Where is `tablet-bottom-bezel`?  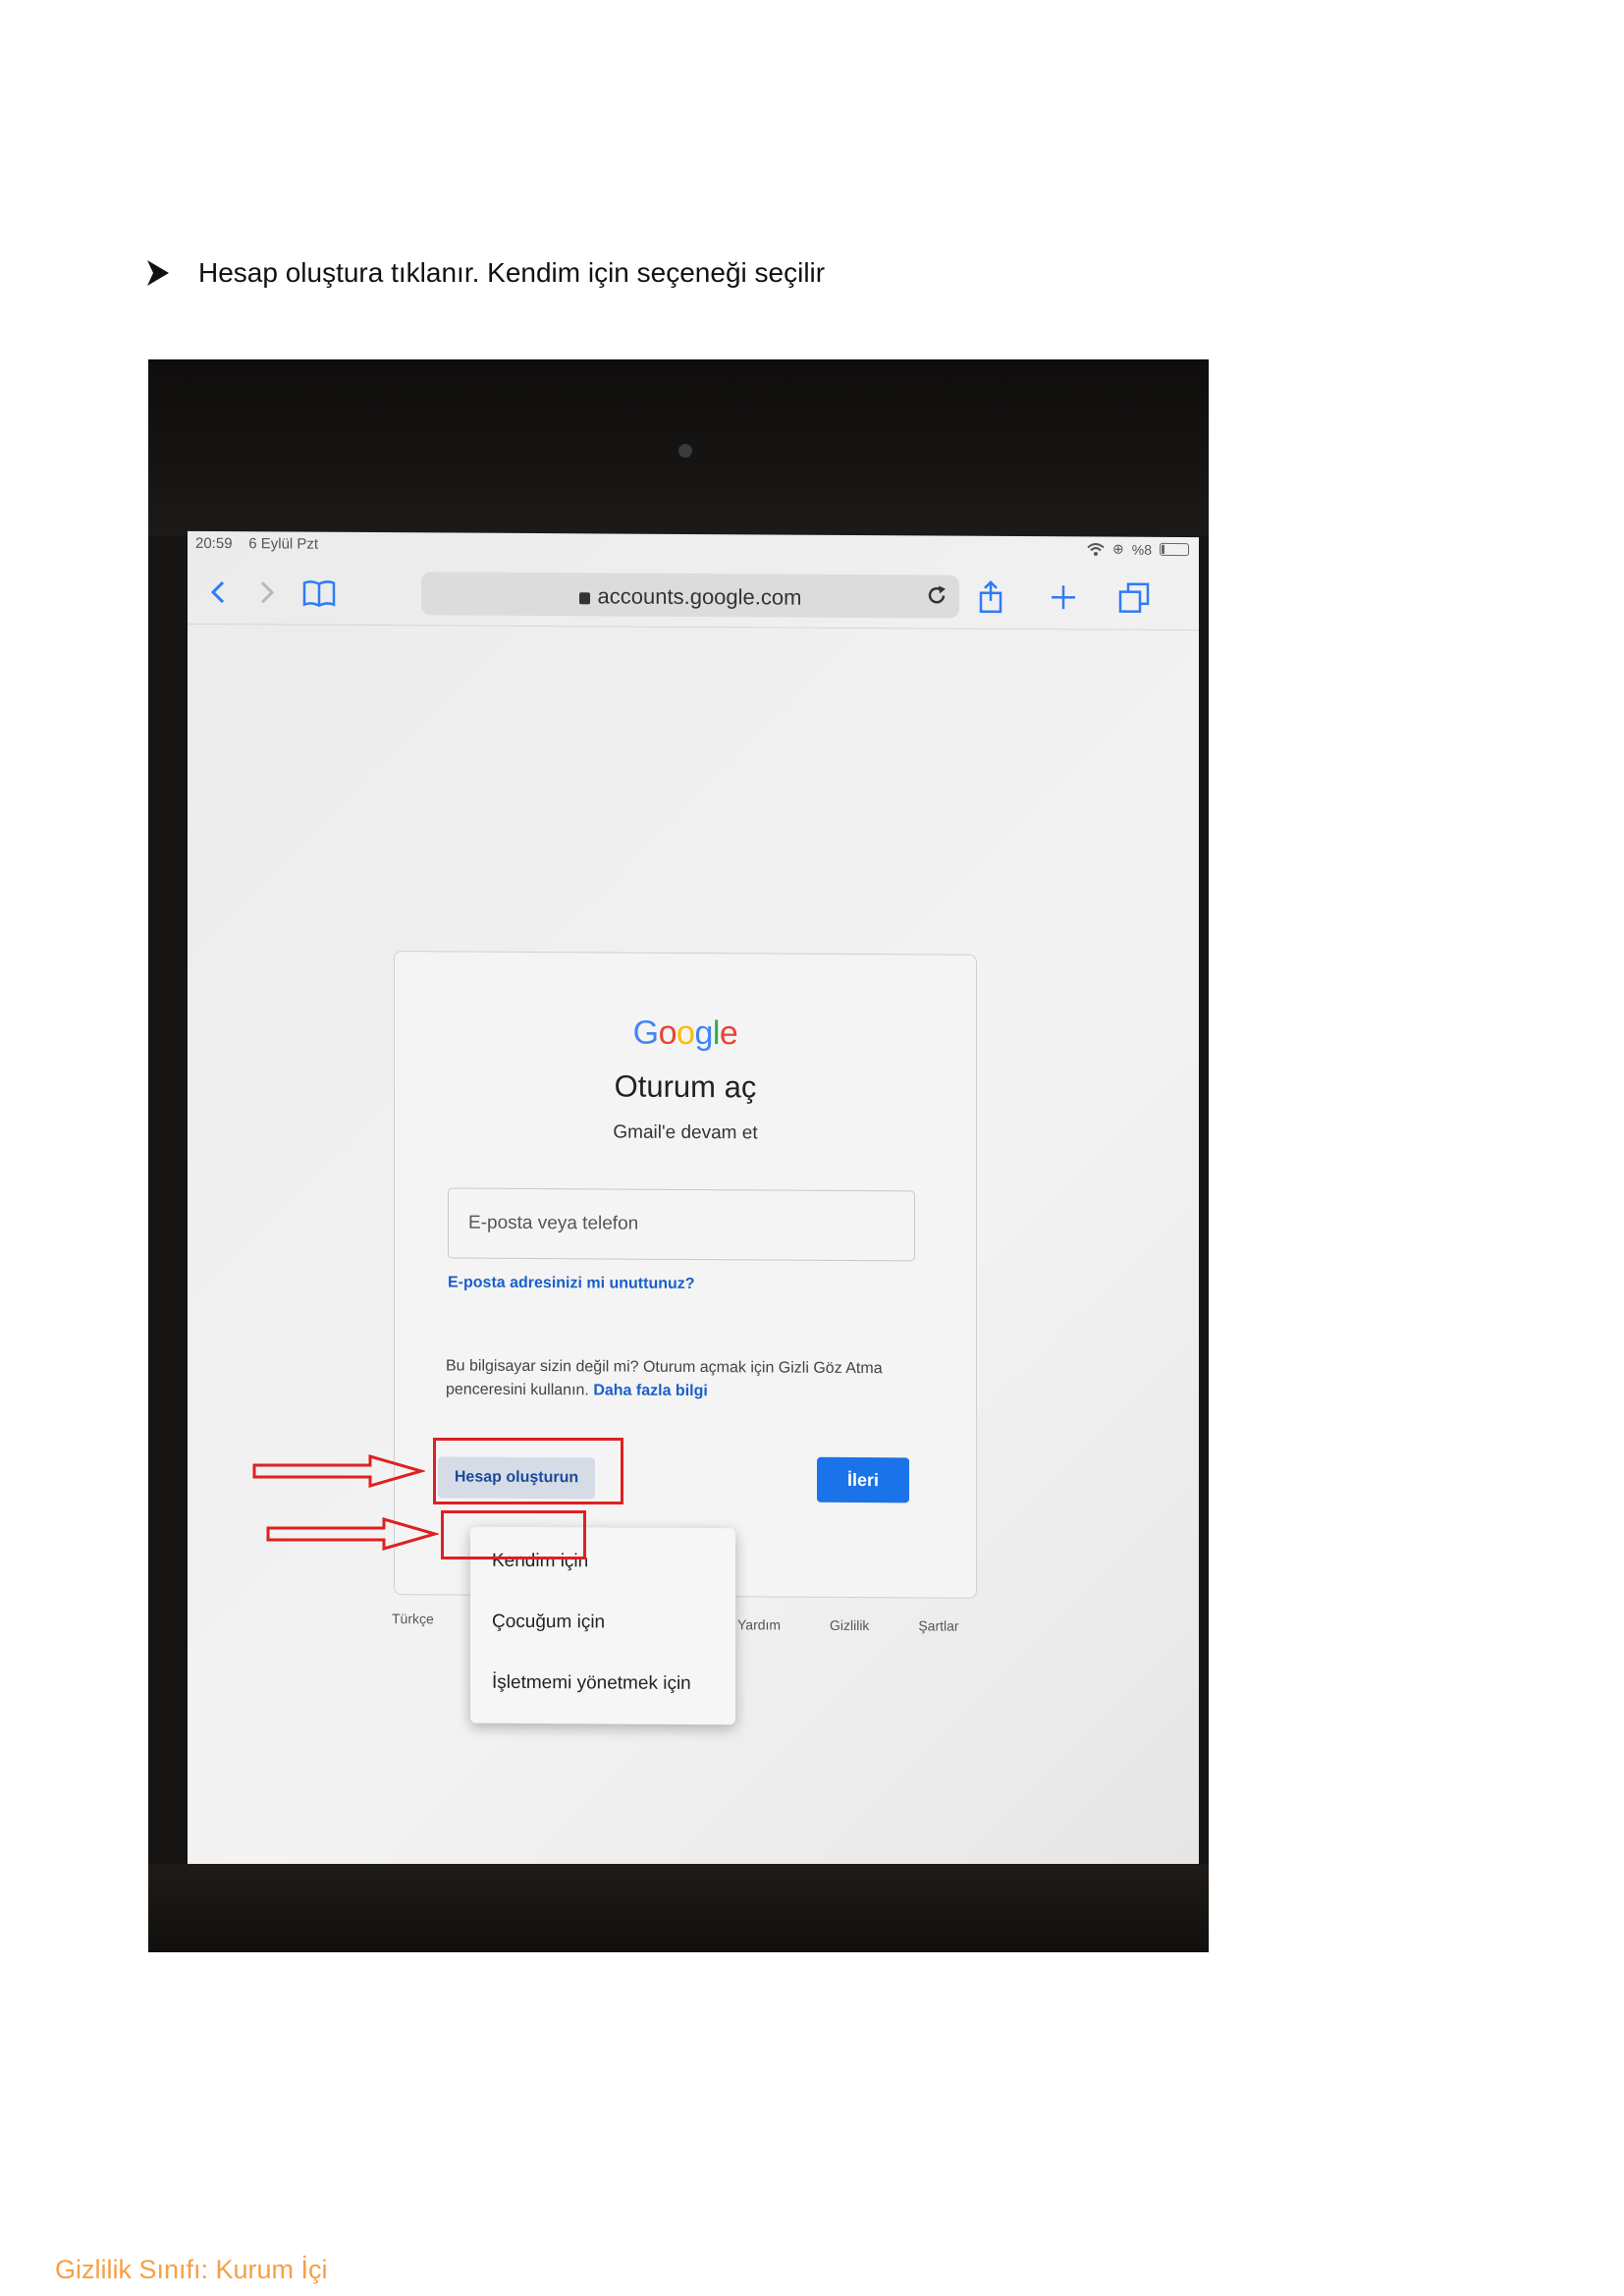 tablet-bottom-bezel is located at coordinates (678, 1908).